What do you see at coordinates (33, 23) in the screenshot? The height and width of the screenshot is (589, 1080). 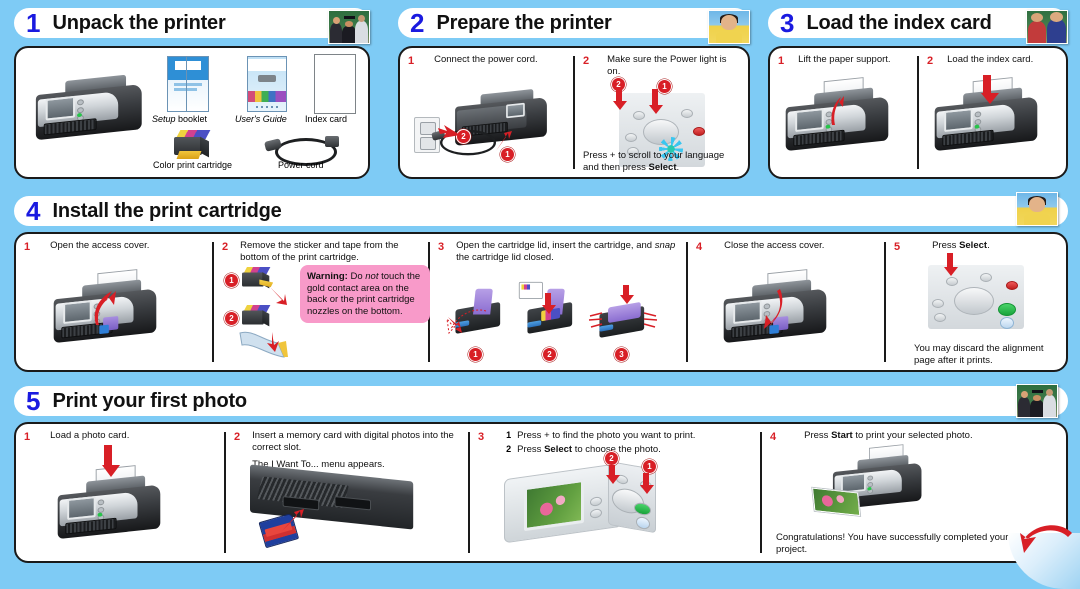 I see `section-1-number: 1` at bounding box center [33, 23].